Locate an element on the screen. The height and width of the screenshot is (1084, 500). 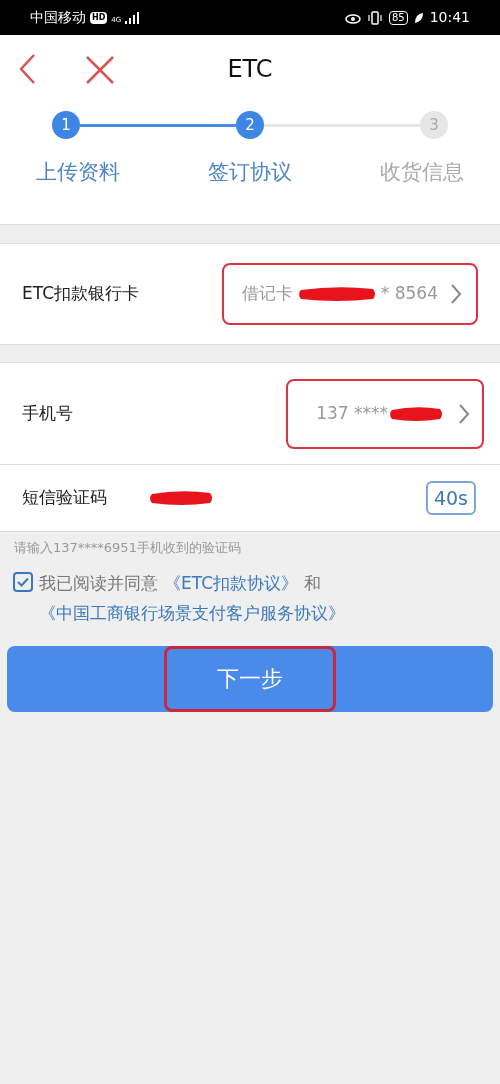
step-number: 1 is located at coordinates (66, 125).